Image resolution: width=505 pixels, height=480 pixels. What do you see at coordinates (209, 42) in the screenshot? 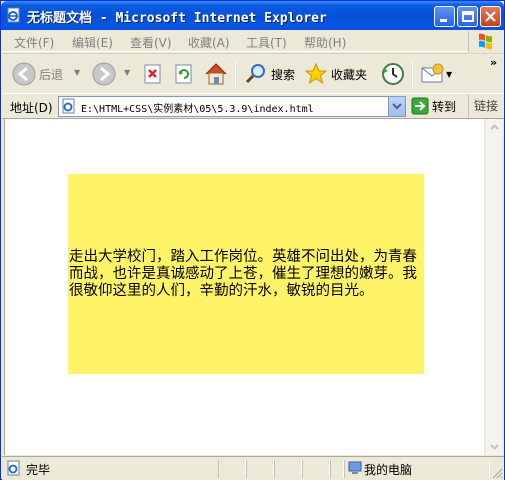
I see `menu-favorites: 收藏(A)` at bounding box center [209, 42].